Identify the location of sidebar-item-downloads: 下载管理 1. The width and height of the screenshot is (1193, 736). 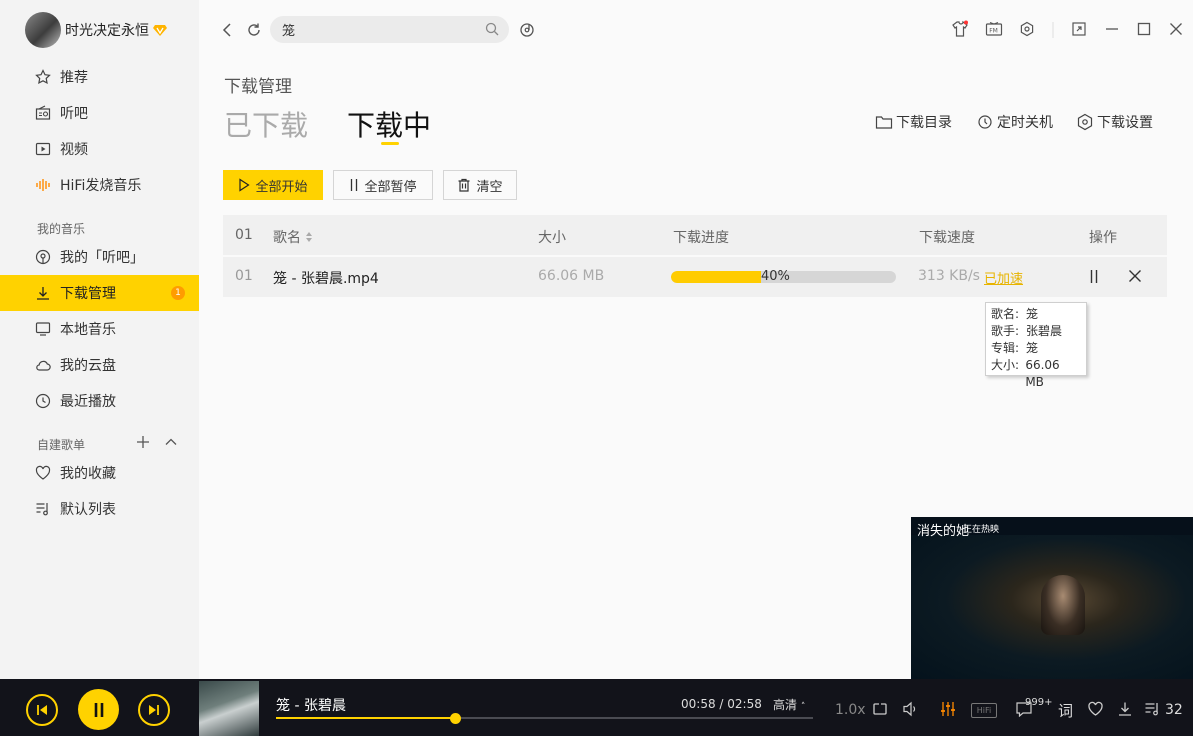
(99, 293).